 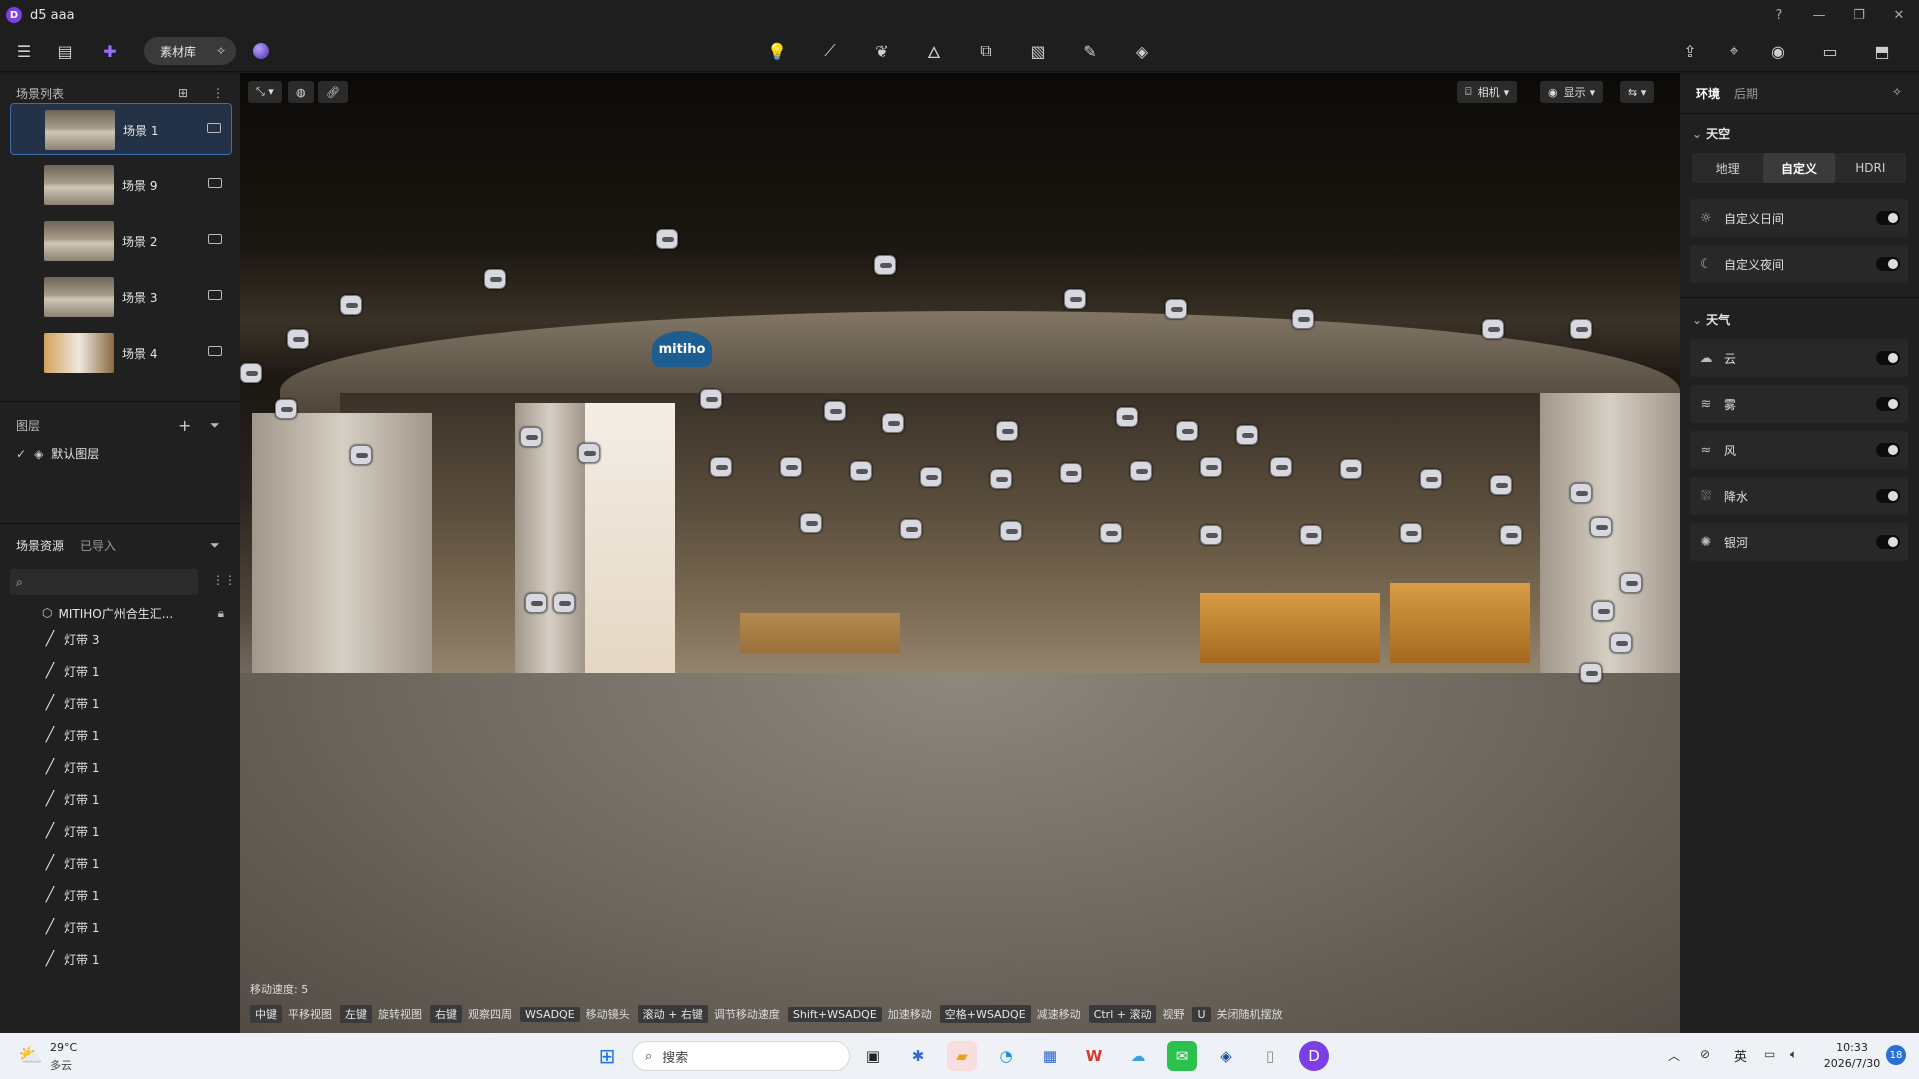 I want to click on leaf-icon: ❦, so click(x=882, y=51).